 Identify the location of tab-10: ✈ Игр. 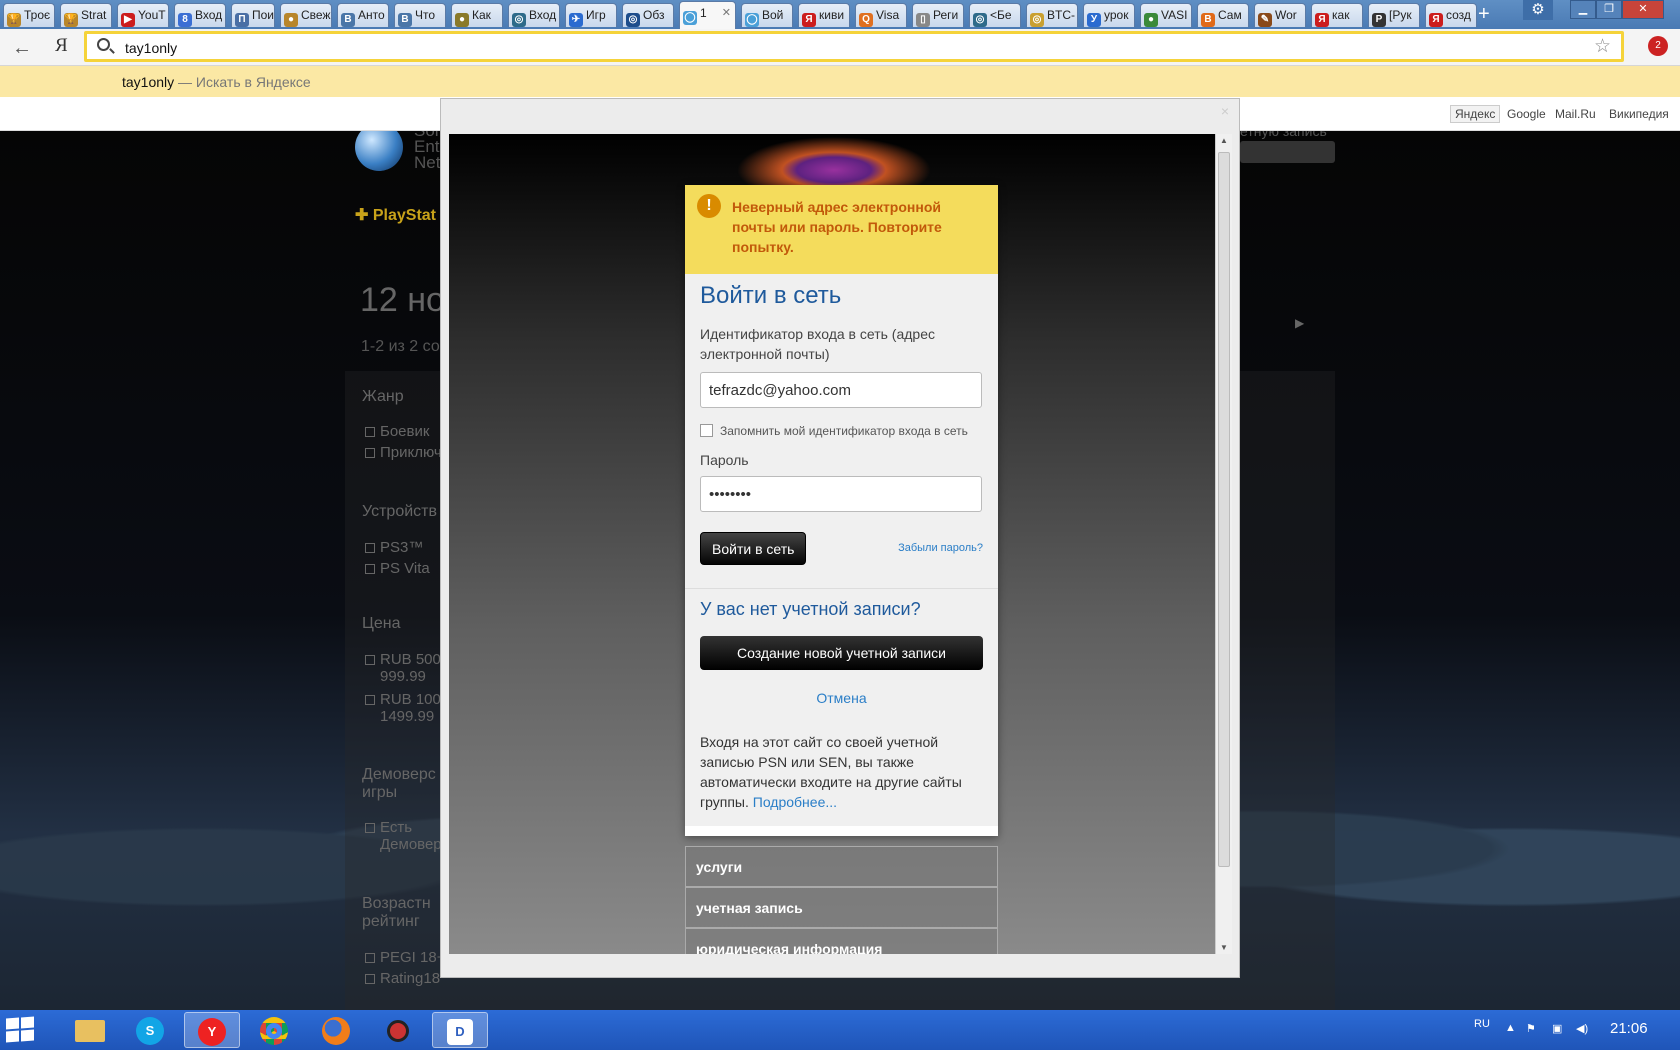
(591, 15).